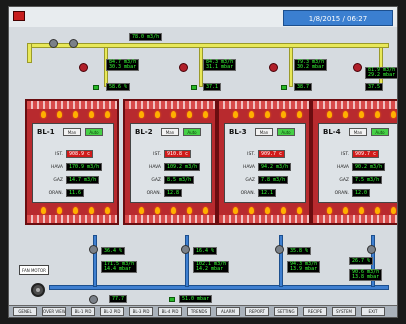  What do you see at coordinates (286, 311) in the screenshot?
I see `tab-setting: SETTING` at bounding box center [286, 311].